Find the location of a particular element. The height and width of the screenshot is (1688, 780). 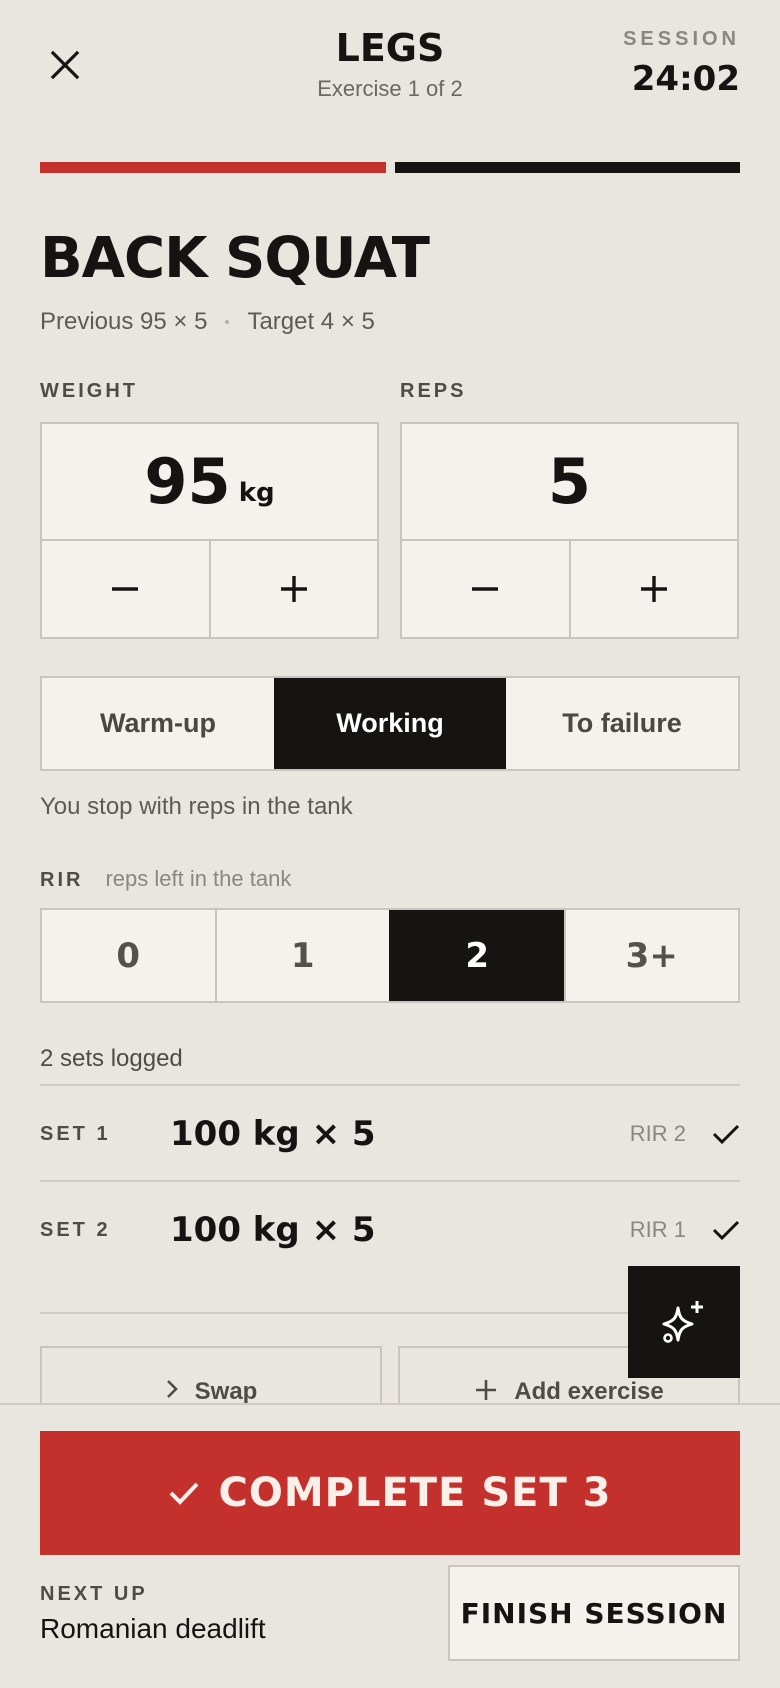

reps-increment-button is located at coordinates (653, 589).